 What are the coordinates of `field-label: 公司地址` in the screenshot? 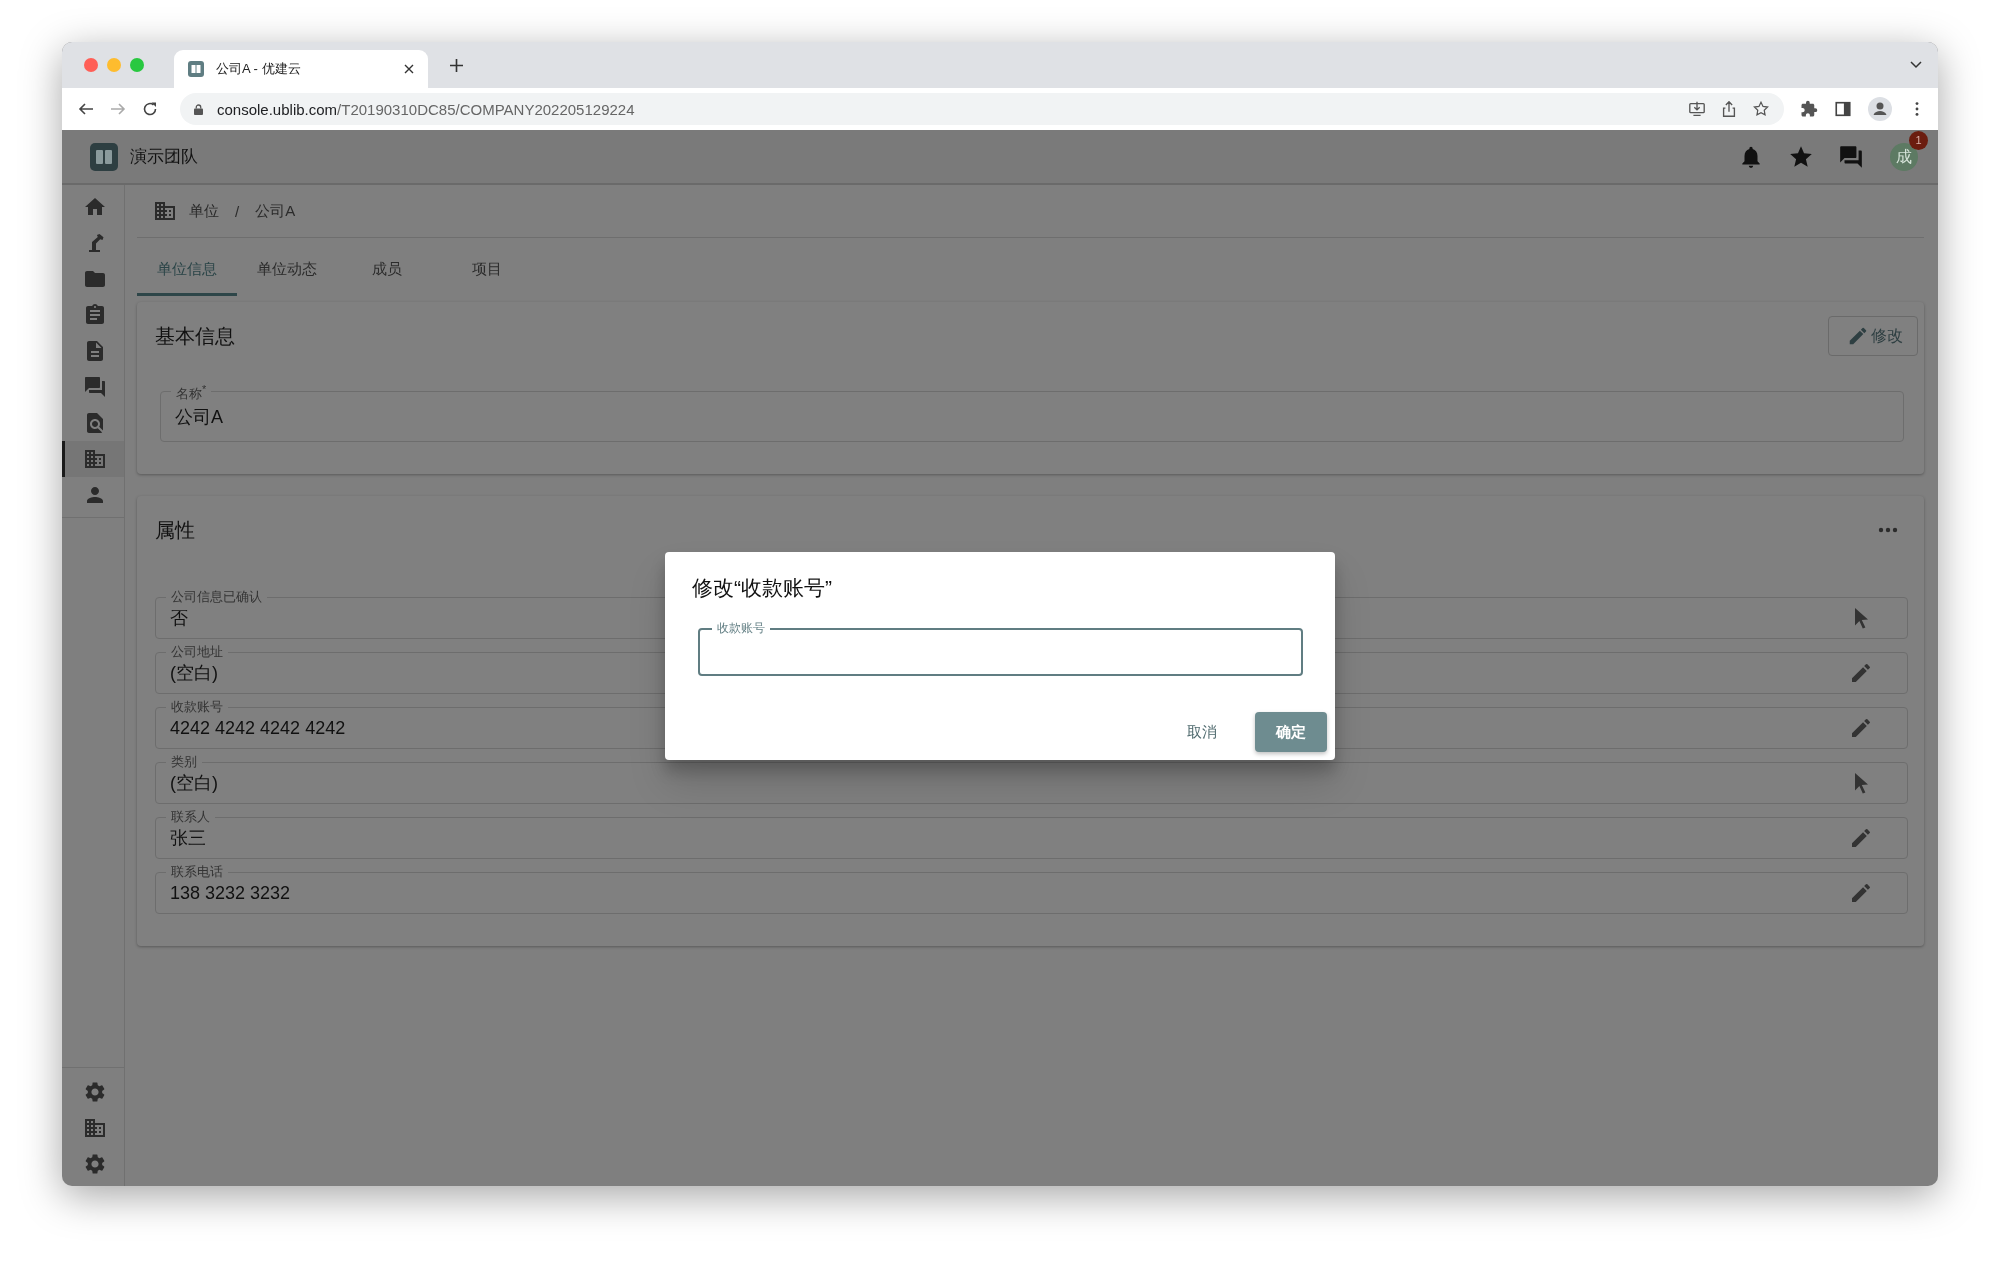 It's located at (197, 652).